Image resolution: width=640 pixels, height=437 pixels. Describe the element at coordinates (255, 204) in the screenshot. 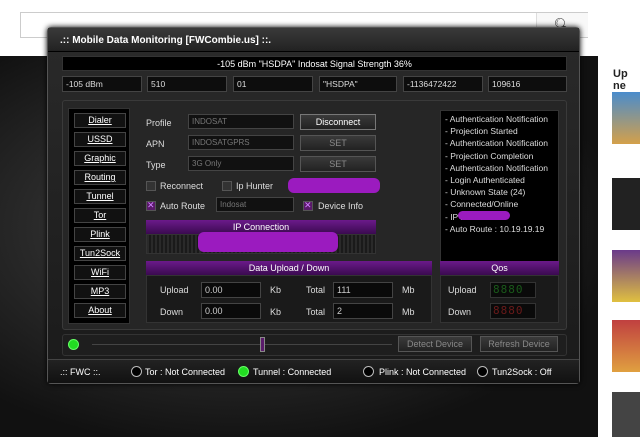

I see `autoroute-select: Indosat` at that location.